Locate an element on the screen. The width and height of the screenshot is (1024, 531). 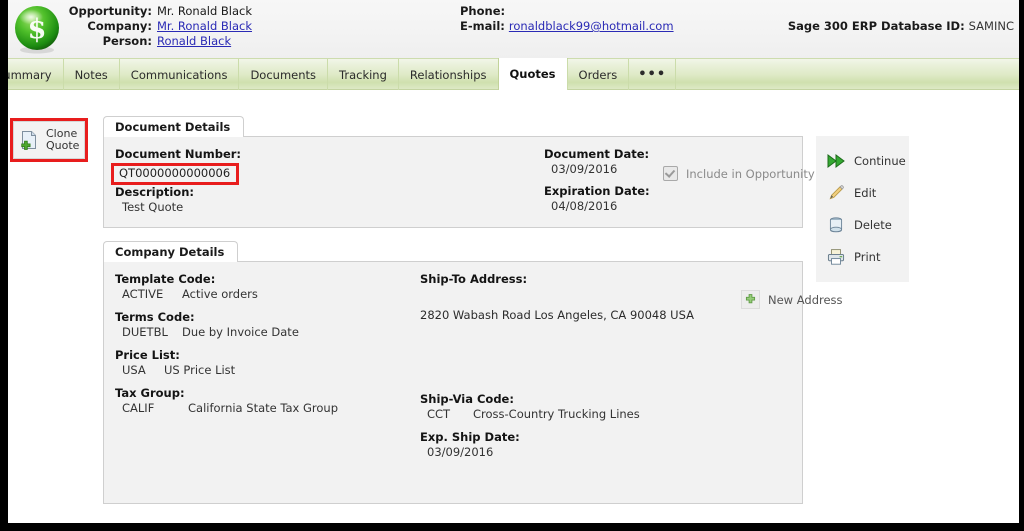
opportunity-label: Opportunity: is located at coordinates (110, 11).